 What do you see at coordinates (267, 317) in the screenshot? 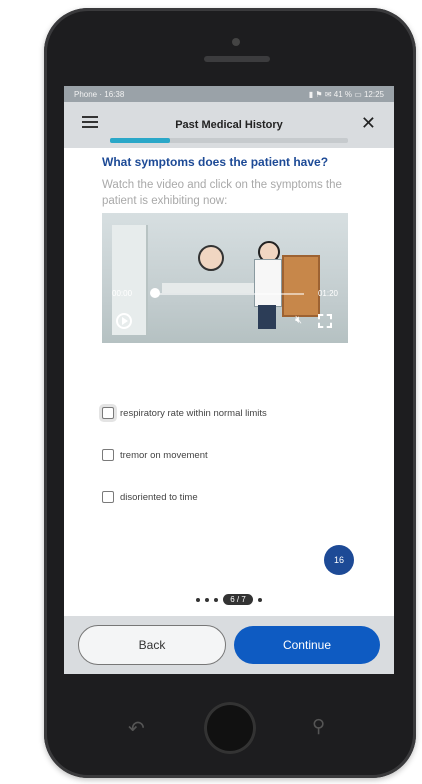
I see `video-doctor-legs` at bounding box center [267, 317].